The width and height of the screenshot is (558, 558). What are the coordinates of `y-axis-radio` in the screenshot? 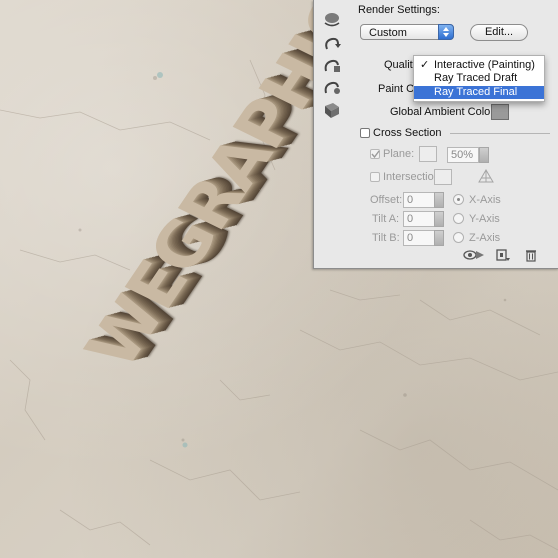 It's located at (458, 218).